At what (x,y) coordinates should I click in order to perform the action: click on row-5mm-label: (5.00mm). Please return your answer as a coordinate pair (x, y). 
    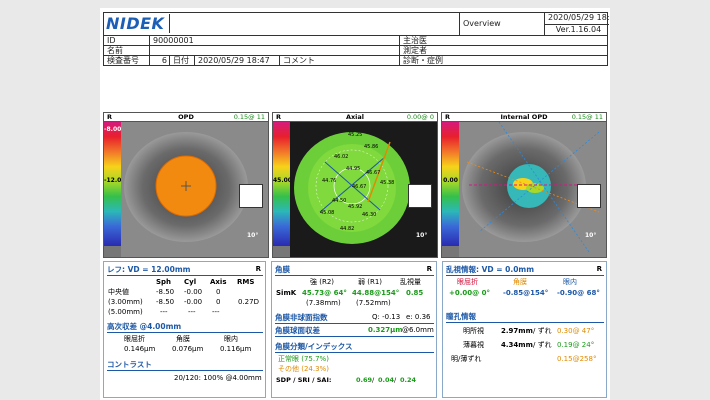
    Looking at the image, I should click on (125, 312).